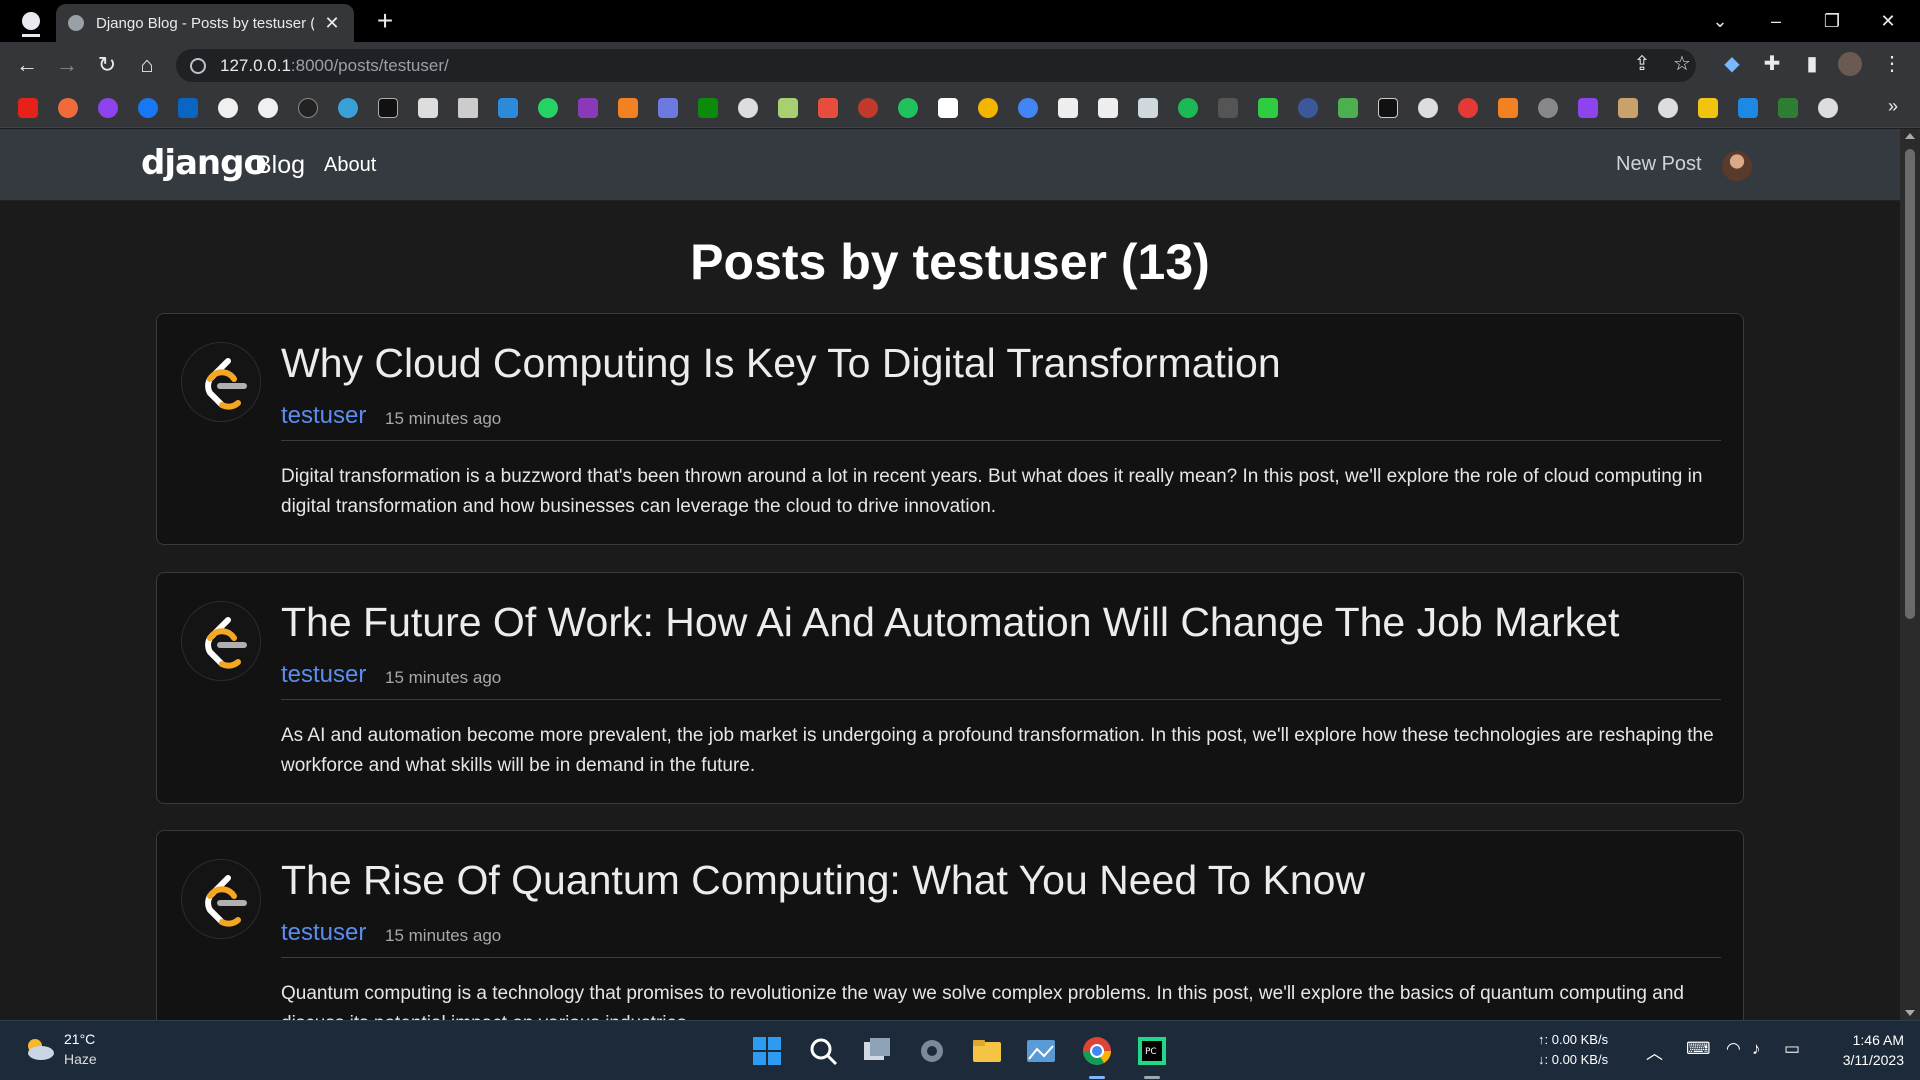 Image resolution: width=1920 pixels, height=1080 pixels. I want to click on brand-blog-link: Blog, so click(280, 165).